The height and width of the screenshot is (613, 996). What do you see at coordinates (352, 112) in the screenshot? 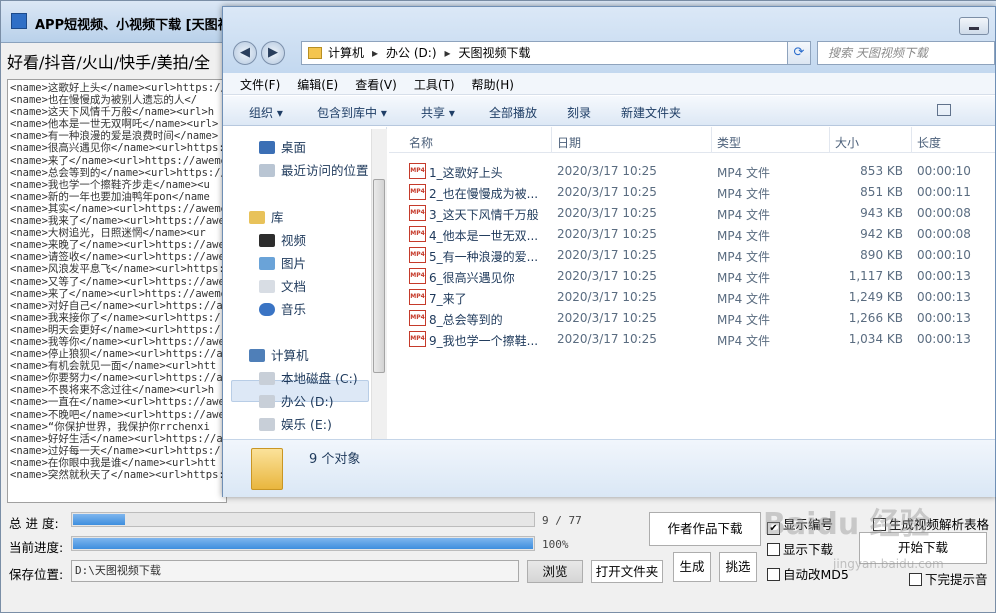
I see `include-library-button: 包含到库中 ▾` at bounding box center [352, 112].